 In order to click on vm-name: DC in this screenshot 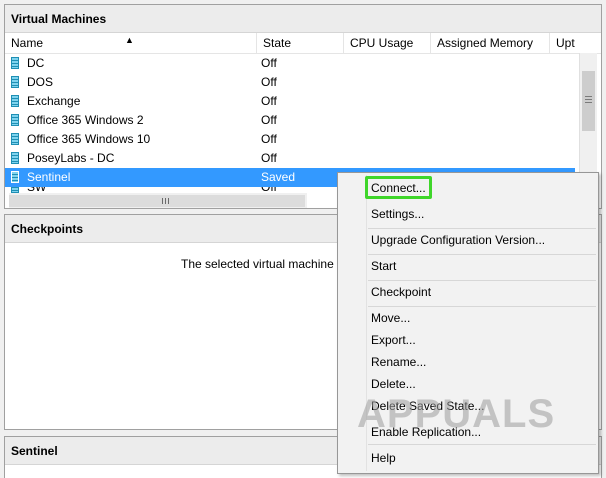, I will do `click(36, 63)`.